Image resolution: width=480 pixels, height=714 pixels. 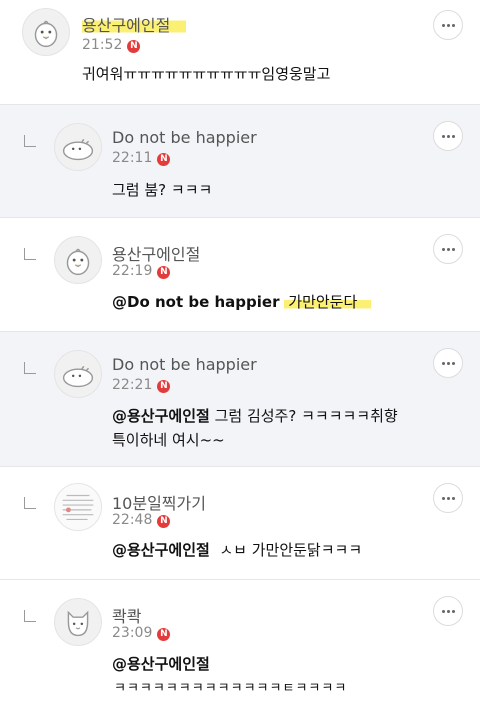 What do you see at coordinates (328, 302) in the screenshot?
I see `comment-text-content: 가만안둔다` at bounding box center [328, 302].